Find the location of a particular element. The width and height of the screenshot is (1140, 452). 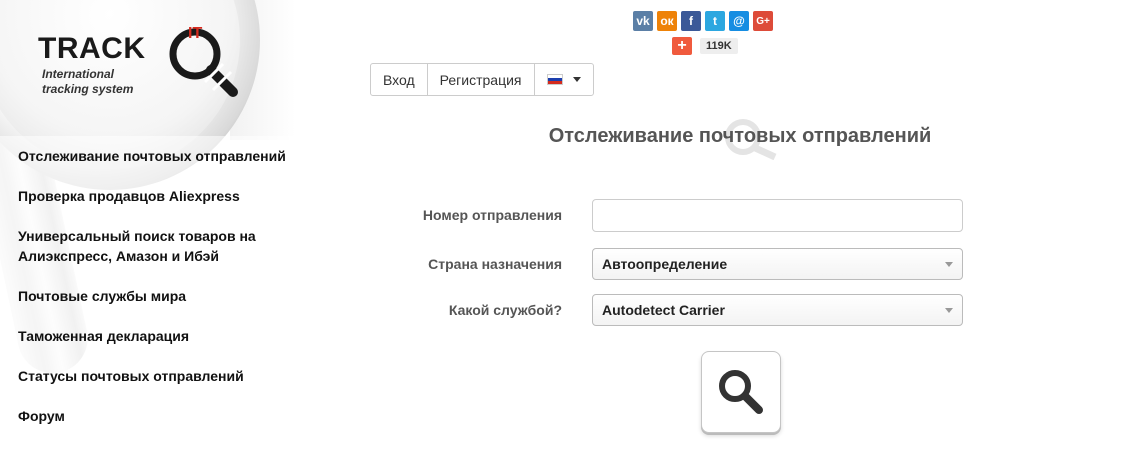

site-logo: TRACK IT International tracking system is located at coordinates (138, 60).